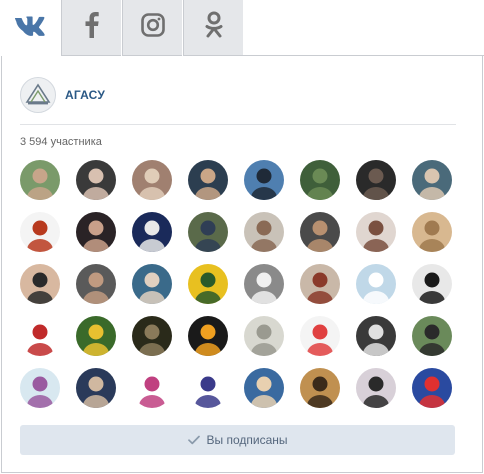 This screenshot has height=474, width=484. Describe the element at coordinates (247, 440) in the screenshot. I see `subscribed-label: Вы подписаны` at that location.